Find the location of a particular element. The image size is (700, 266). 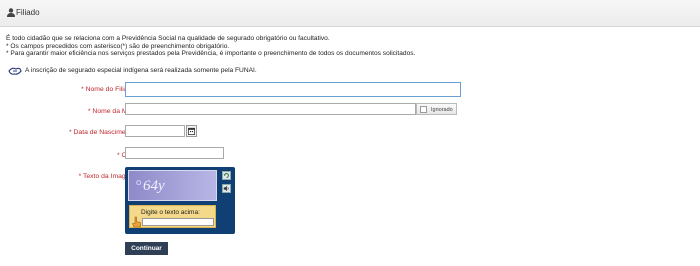

ignorado-toggle: Ignorado is located at coordinates (436, 109).